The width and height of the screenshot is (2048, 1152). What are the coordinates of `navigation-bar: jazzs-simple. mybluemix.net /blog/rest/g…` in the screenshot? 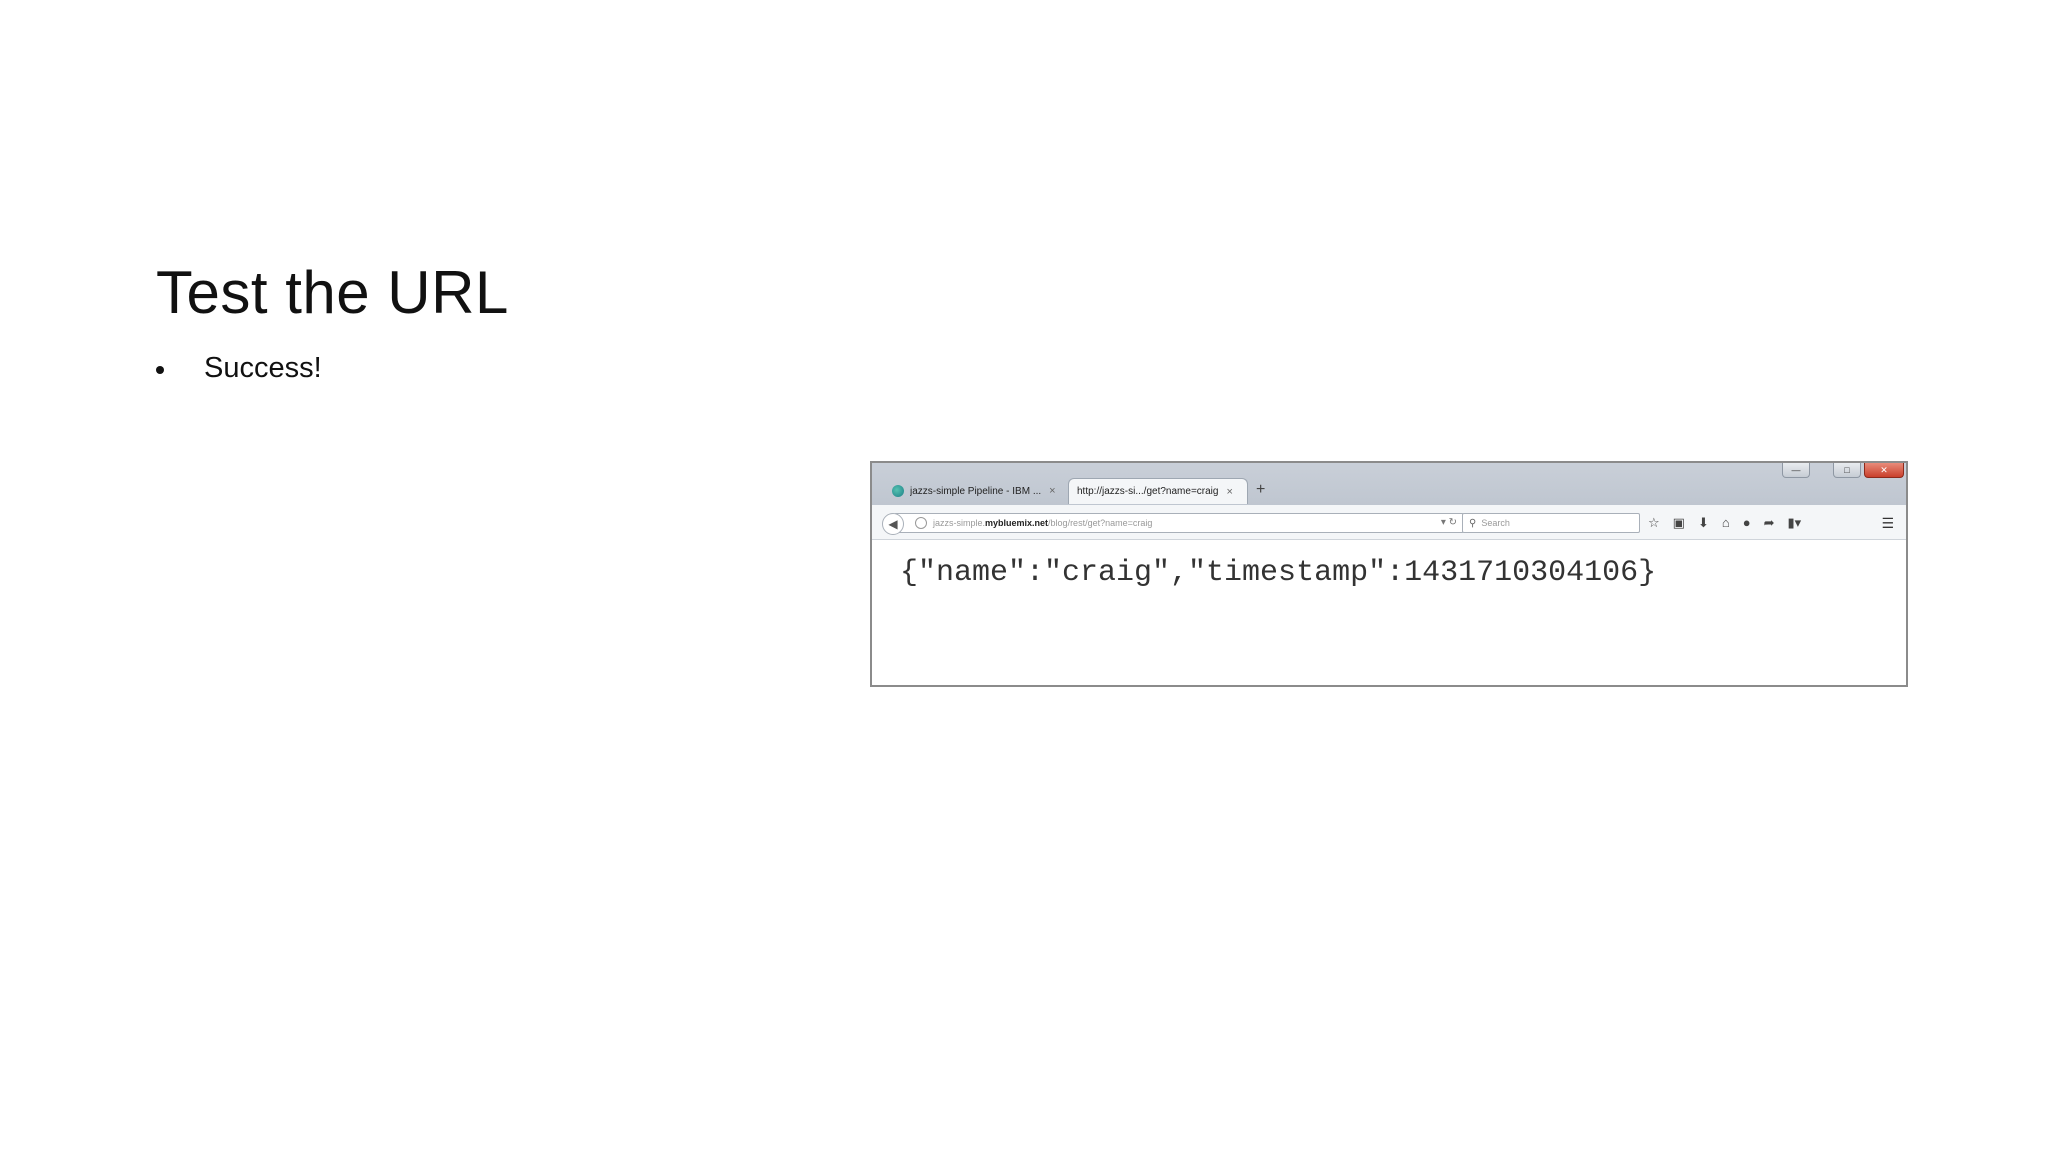 It's located at (1389, 522).